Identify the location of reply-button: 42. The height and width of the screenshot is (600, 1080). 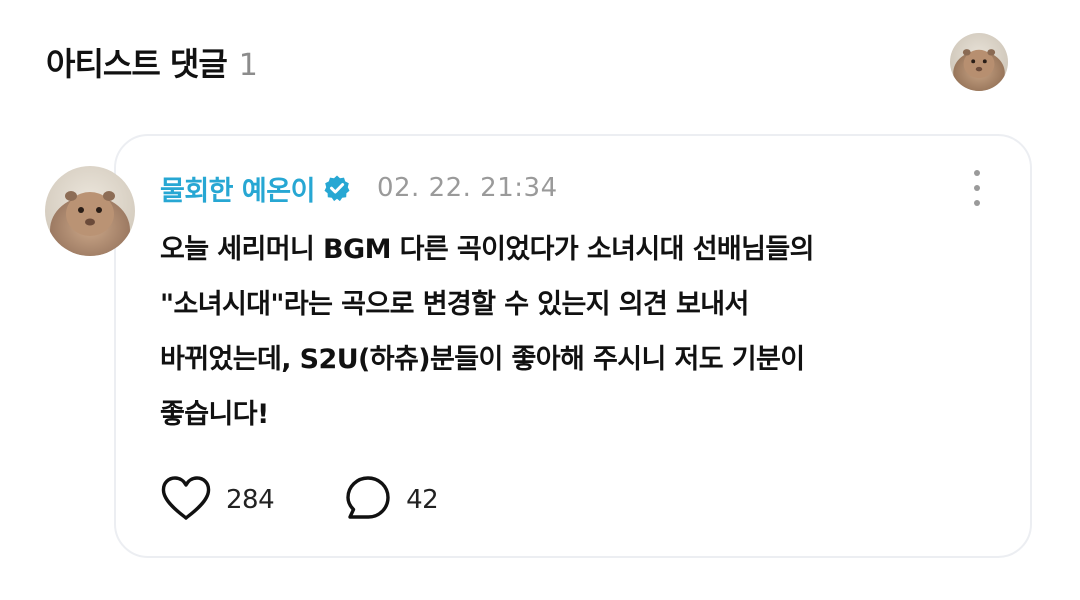
(391, 500).